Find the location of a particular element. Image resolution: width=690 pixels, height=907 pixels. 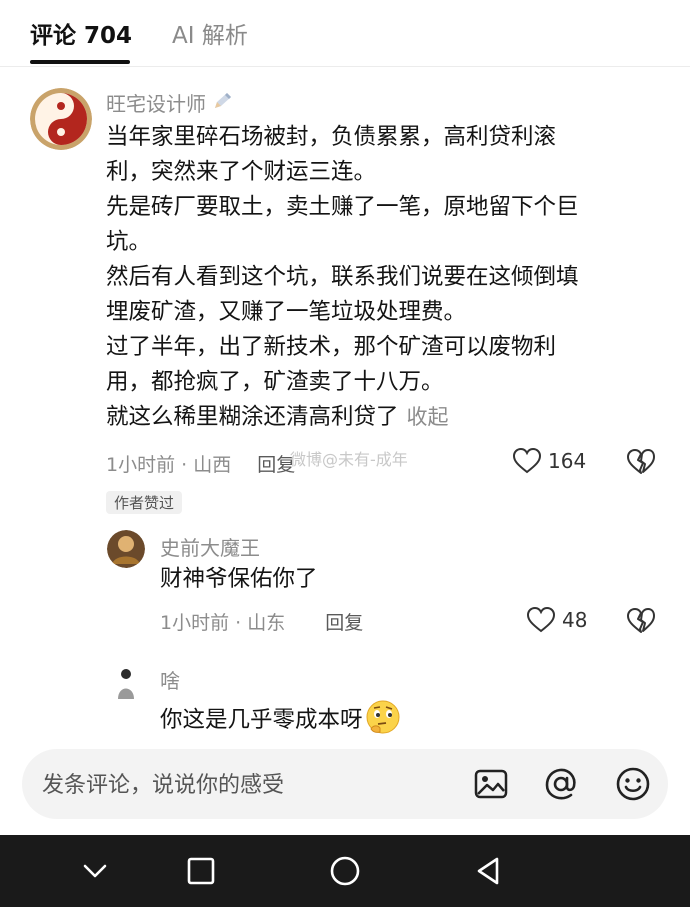

pencil-icon is located at coordinates (223, 100).